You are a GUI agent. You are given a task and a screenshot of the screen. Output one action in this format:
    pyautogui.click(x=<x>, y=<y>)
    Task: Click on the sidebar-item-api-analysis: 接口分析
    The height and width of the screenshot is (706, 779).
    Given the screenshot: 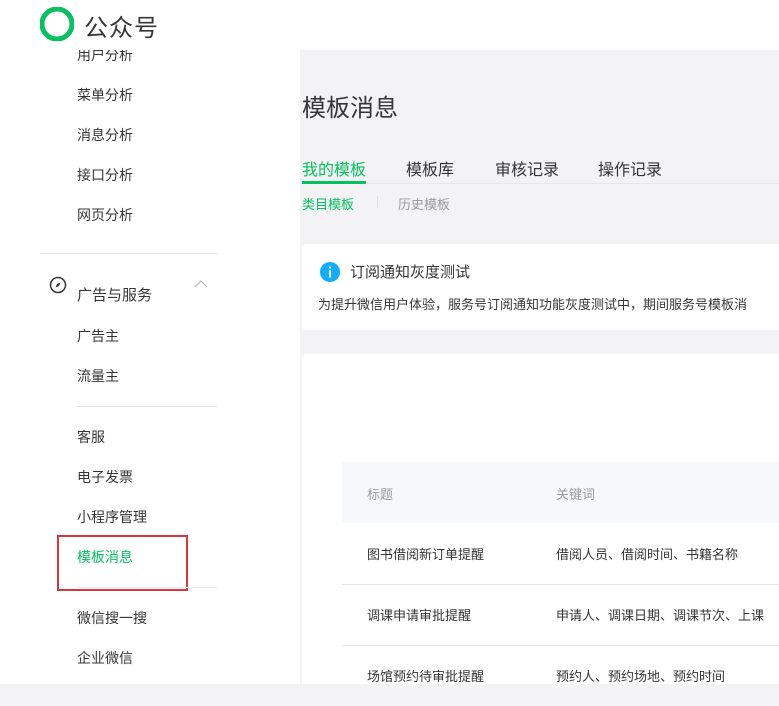 What is the action you would take?
    pyautogui.click(x=105, y=175)
    